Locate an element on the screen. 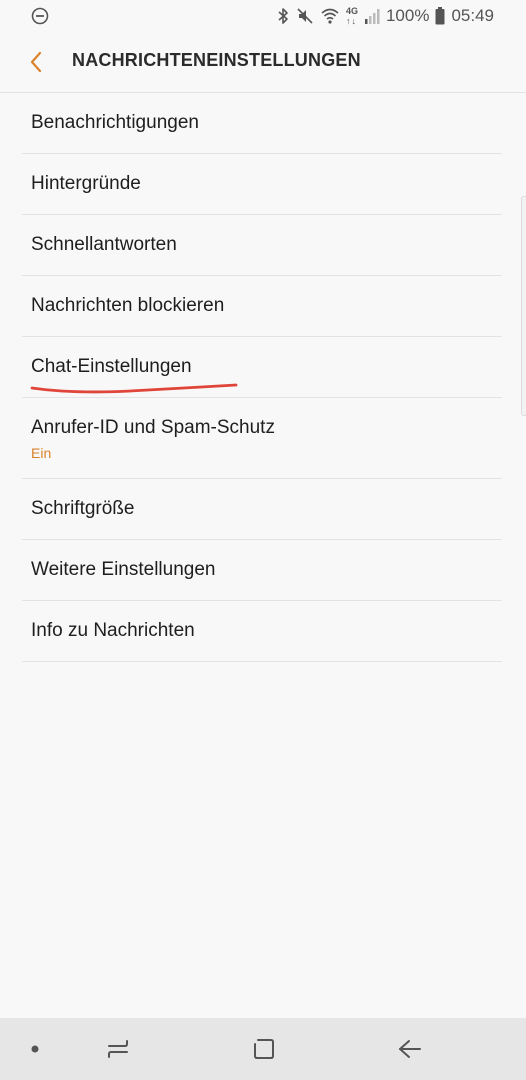 The image size is (526, 1080). setting-label: Schnellantworten is located at coordinates (104, 244).